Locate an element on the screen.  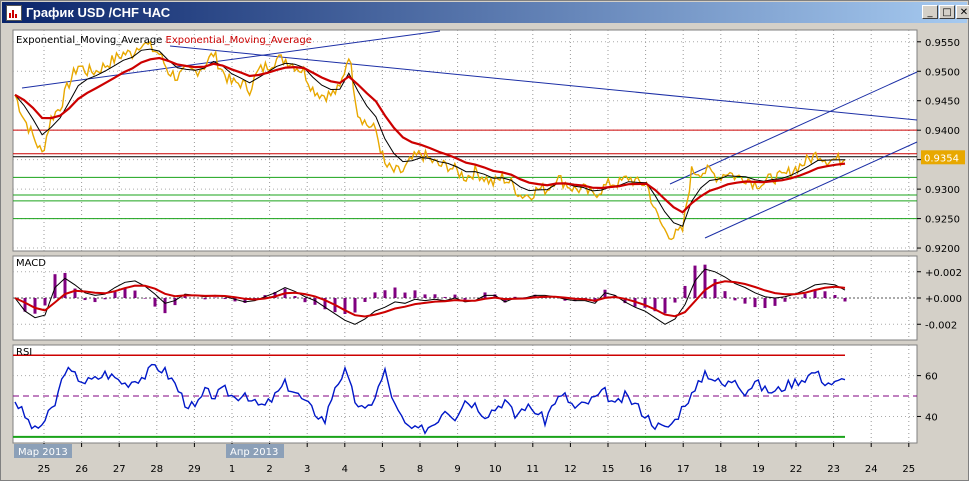
panel-1-y-tick-label: 0.9450 is located at coordinates (942, 102).